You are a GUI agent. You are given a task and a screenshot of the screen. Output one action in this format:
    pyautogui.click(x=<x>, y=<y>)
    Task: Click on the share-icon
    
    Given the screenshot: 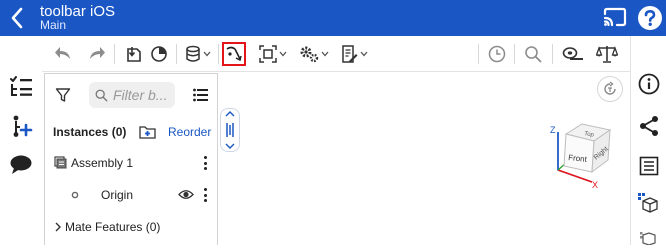 What is the action you would take?
    pyautogui.click(x=649, y=126)
    